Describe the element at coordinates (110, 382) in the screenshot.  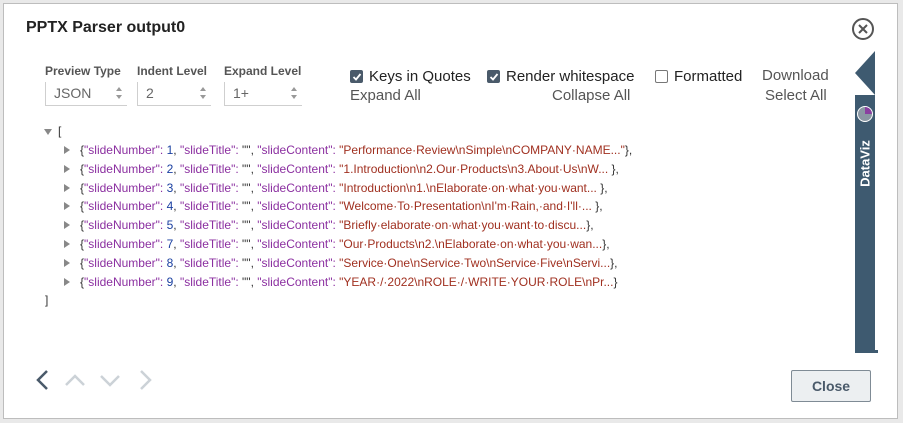
I see `down-arrow-icon` at that location.